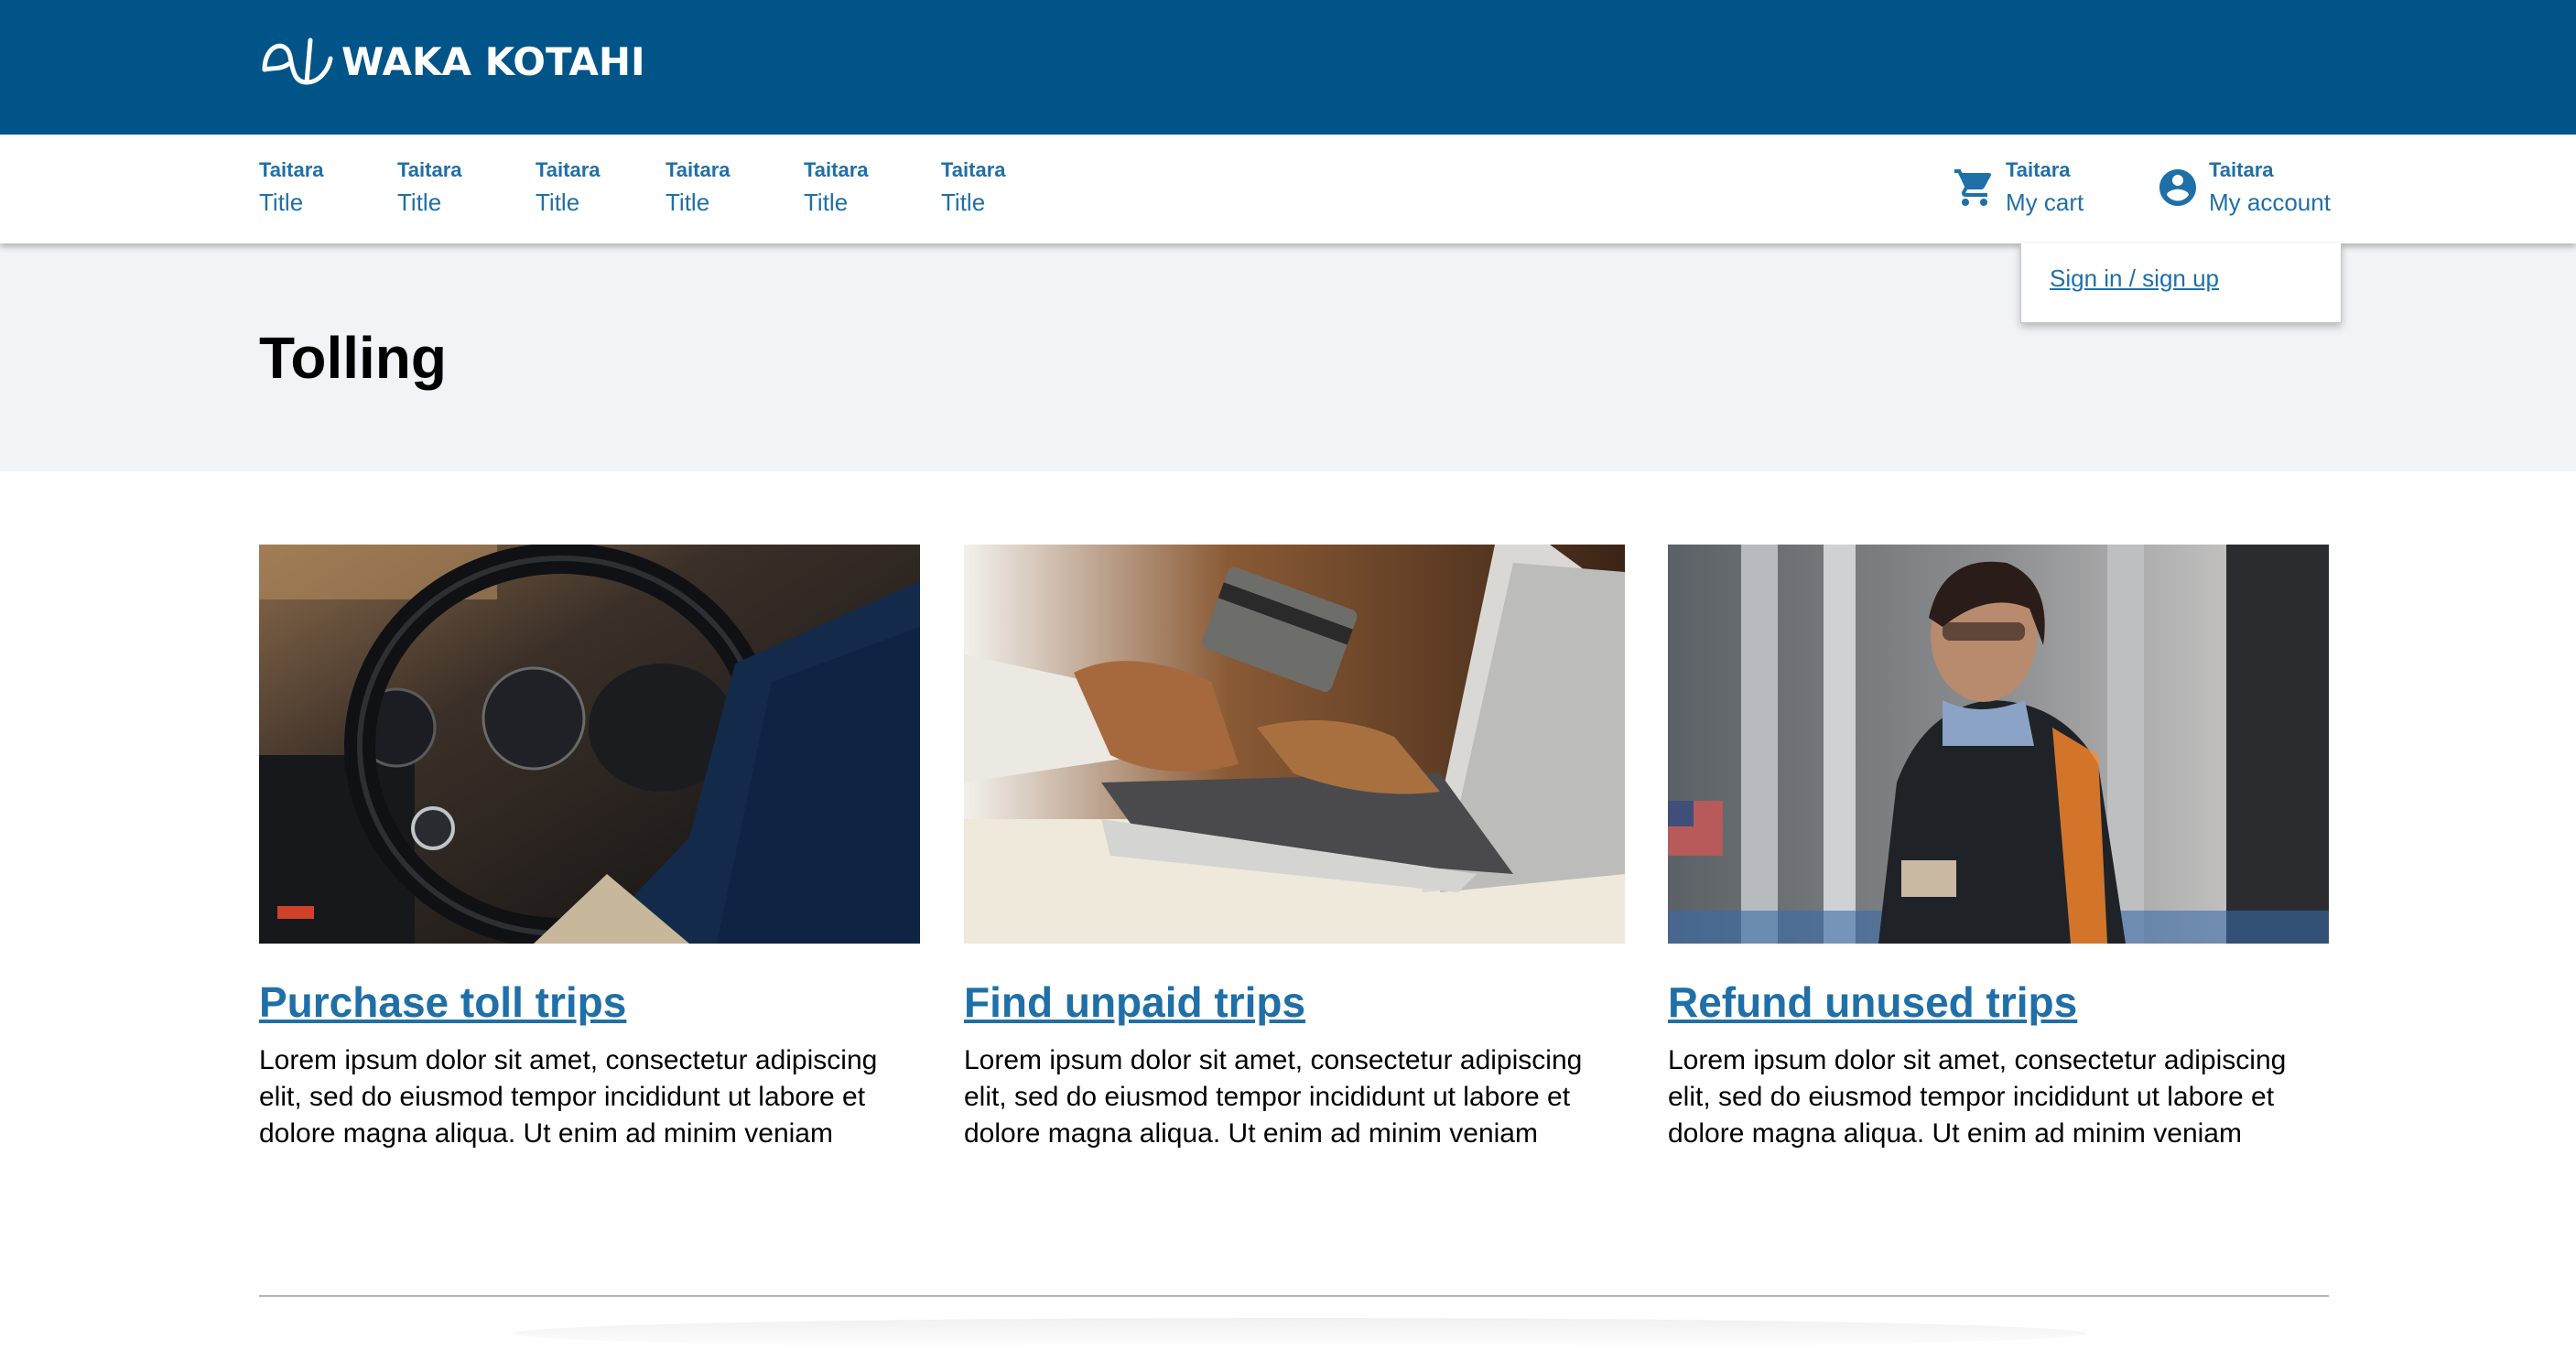 Image resolution: width=2576 pixels, height=1349 pixels. Describe the element at coordinates (430, 189) in the screenshot. I see `nav-item-2: Taitara Title` at that location.